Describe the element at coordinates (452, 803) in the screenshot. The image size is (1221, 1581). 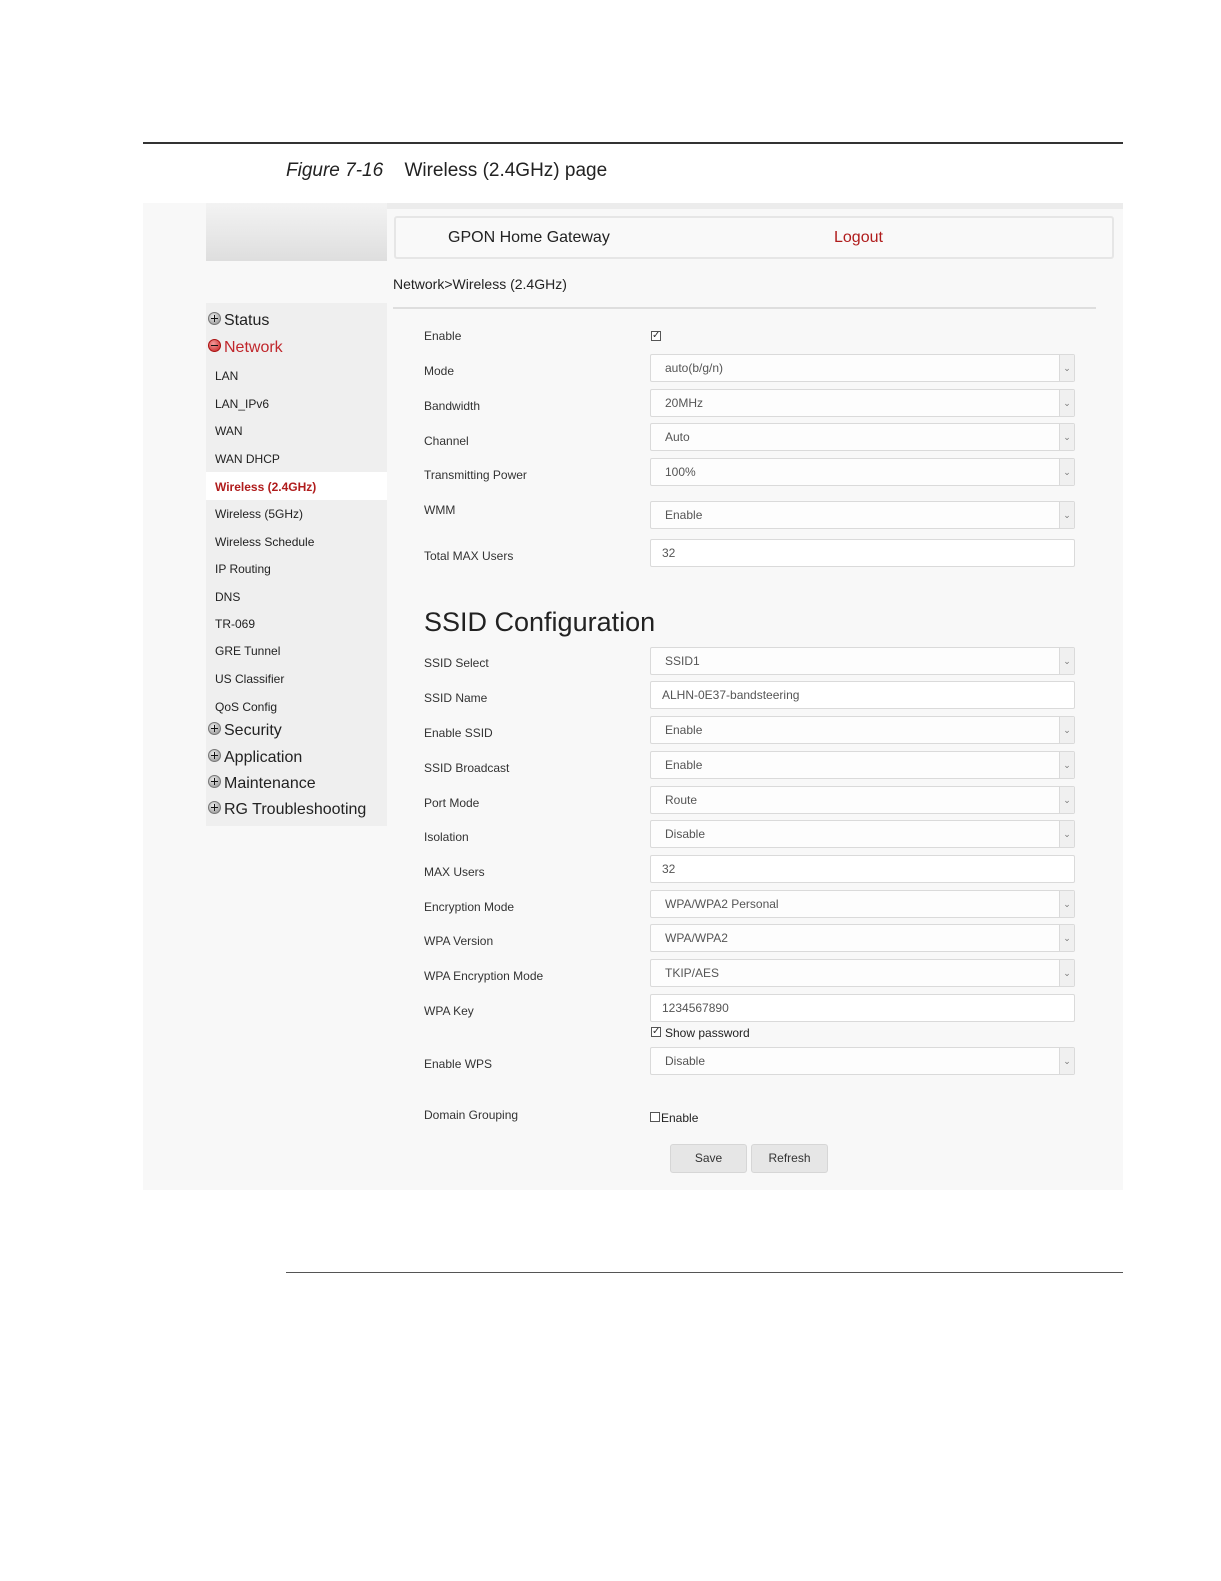
I see `port-mode-label: Port Mode` at that location.